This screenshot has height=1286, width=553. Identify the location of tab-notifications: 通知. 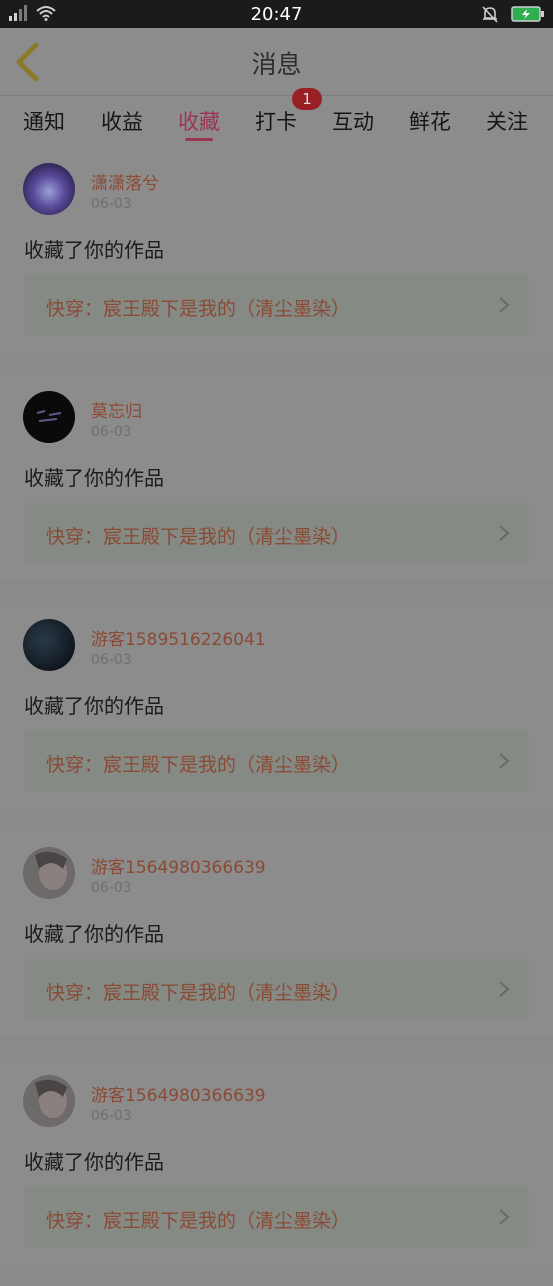
(44, 121).